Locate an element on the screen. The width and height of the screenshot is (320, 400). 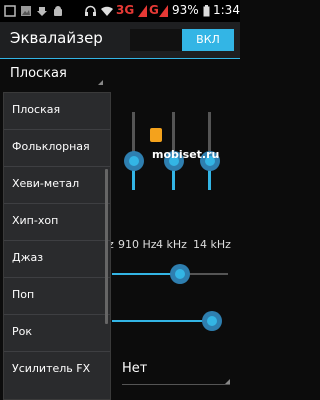
toggle-on-label: ВКЛ is located at coordinates (208, 40).